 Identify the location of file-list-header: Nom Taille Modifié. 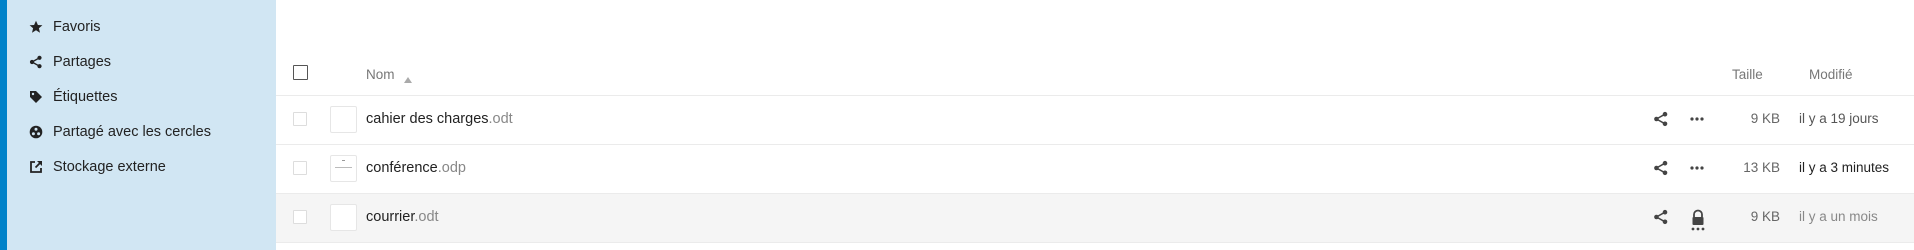
(1095, 74).